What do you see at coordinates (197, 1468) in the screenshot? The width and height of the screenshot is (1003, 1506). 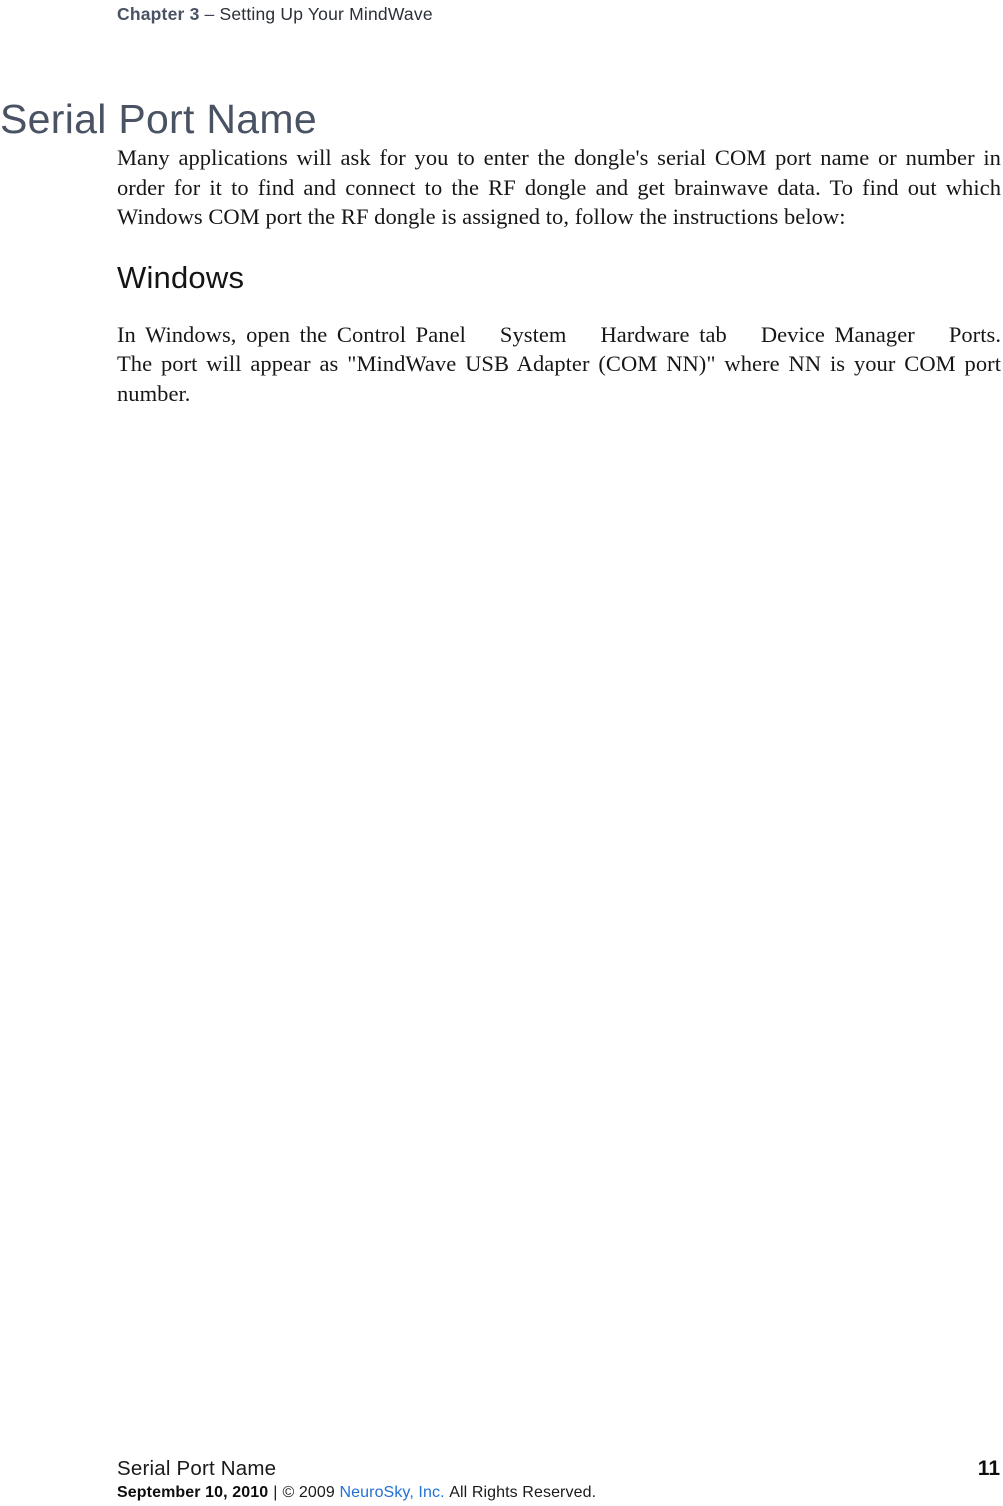 I see `footer-section-name: Serial Port Name` at bounding box center [197, 1468].